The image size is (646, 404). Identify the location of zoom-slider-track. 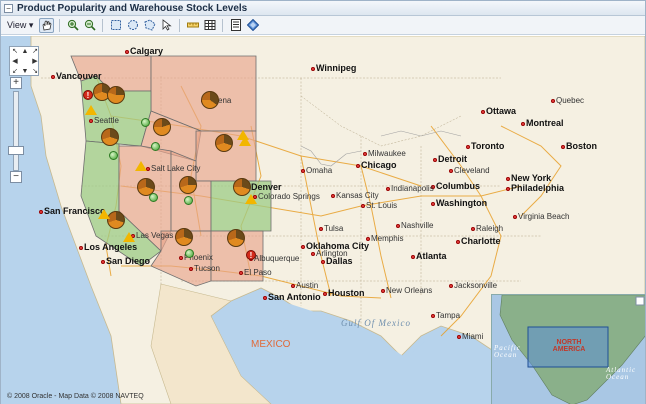
(16, 131).